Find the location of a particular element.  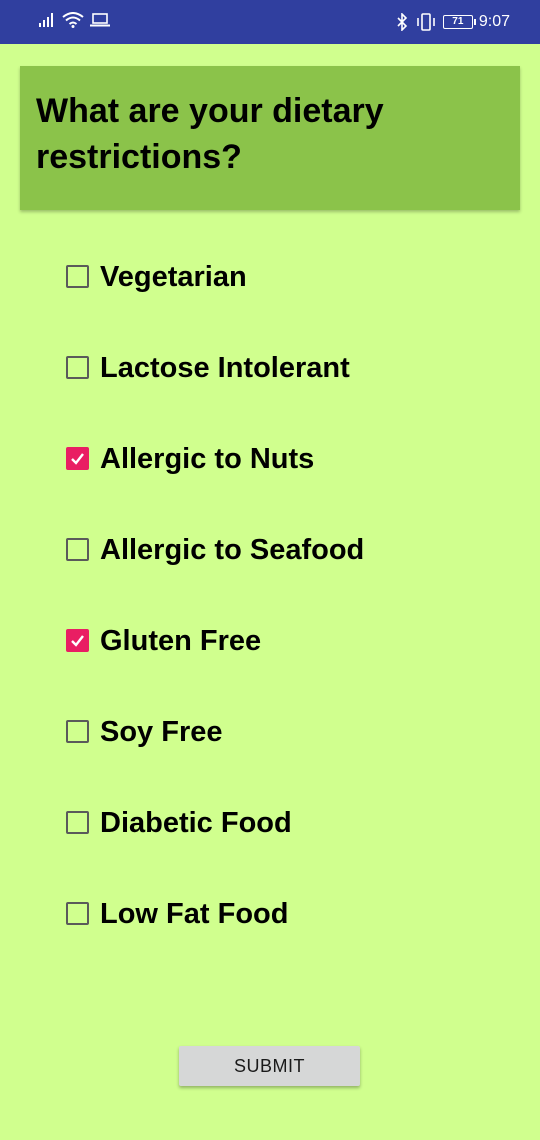

option-label: Low Fat Food is located at coordinates (194, 914).